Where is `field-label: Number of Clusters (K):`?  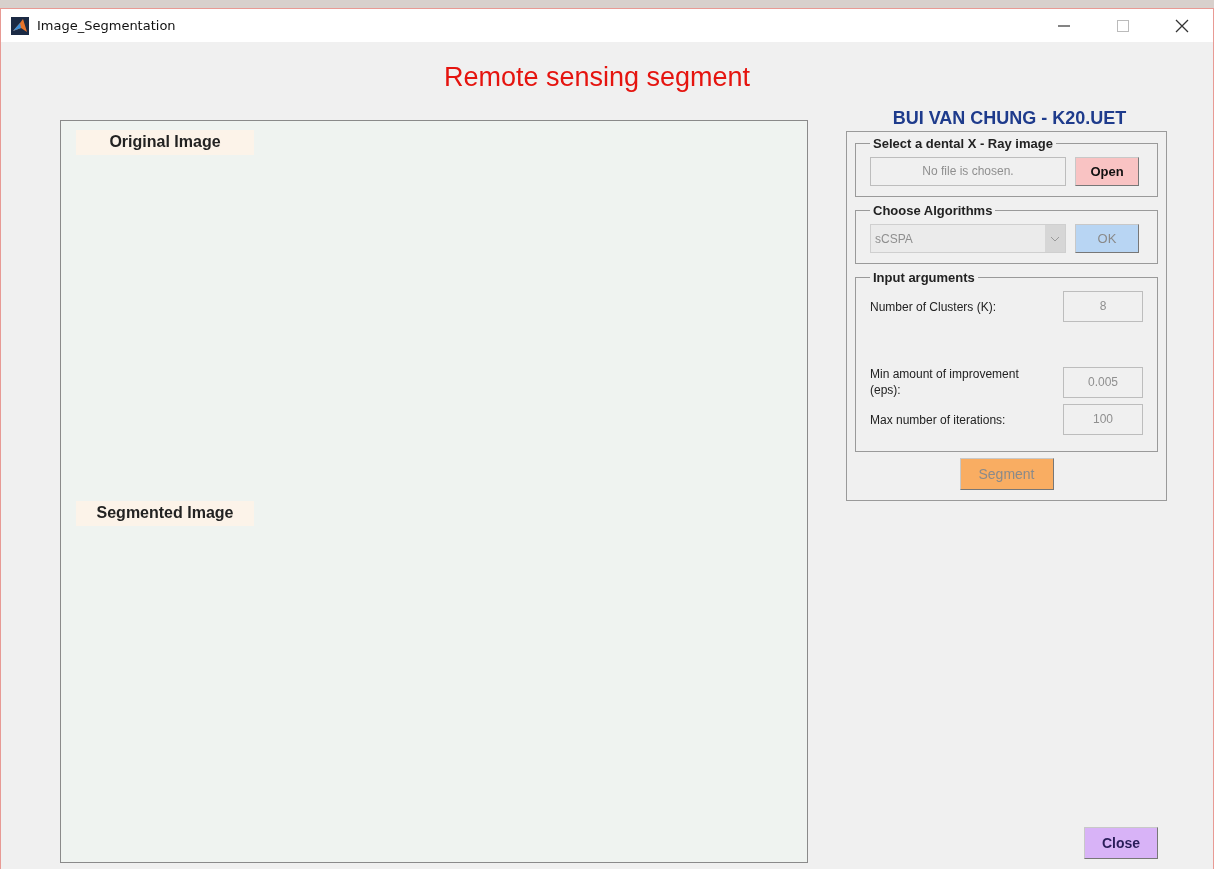
field-label: Number of Clusters (K): is located at coordinates (934, 306).